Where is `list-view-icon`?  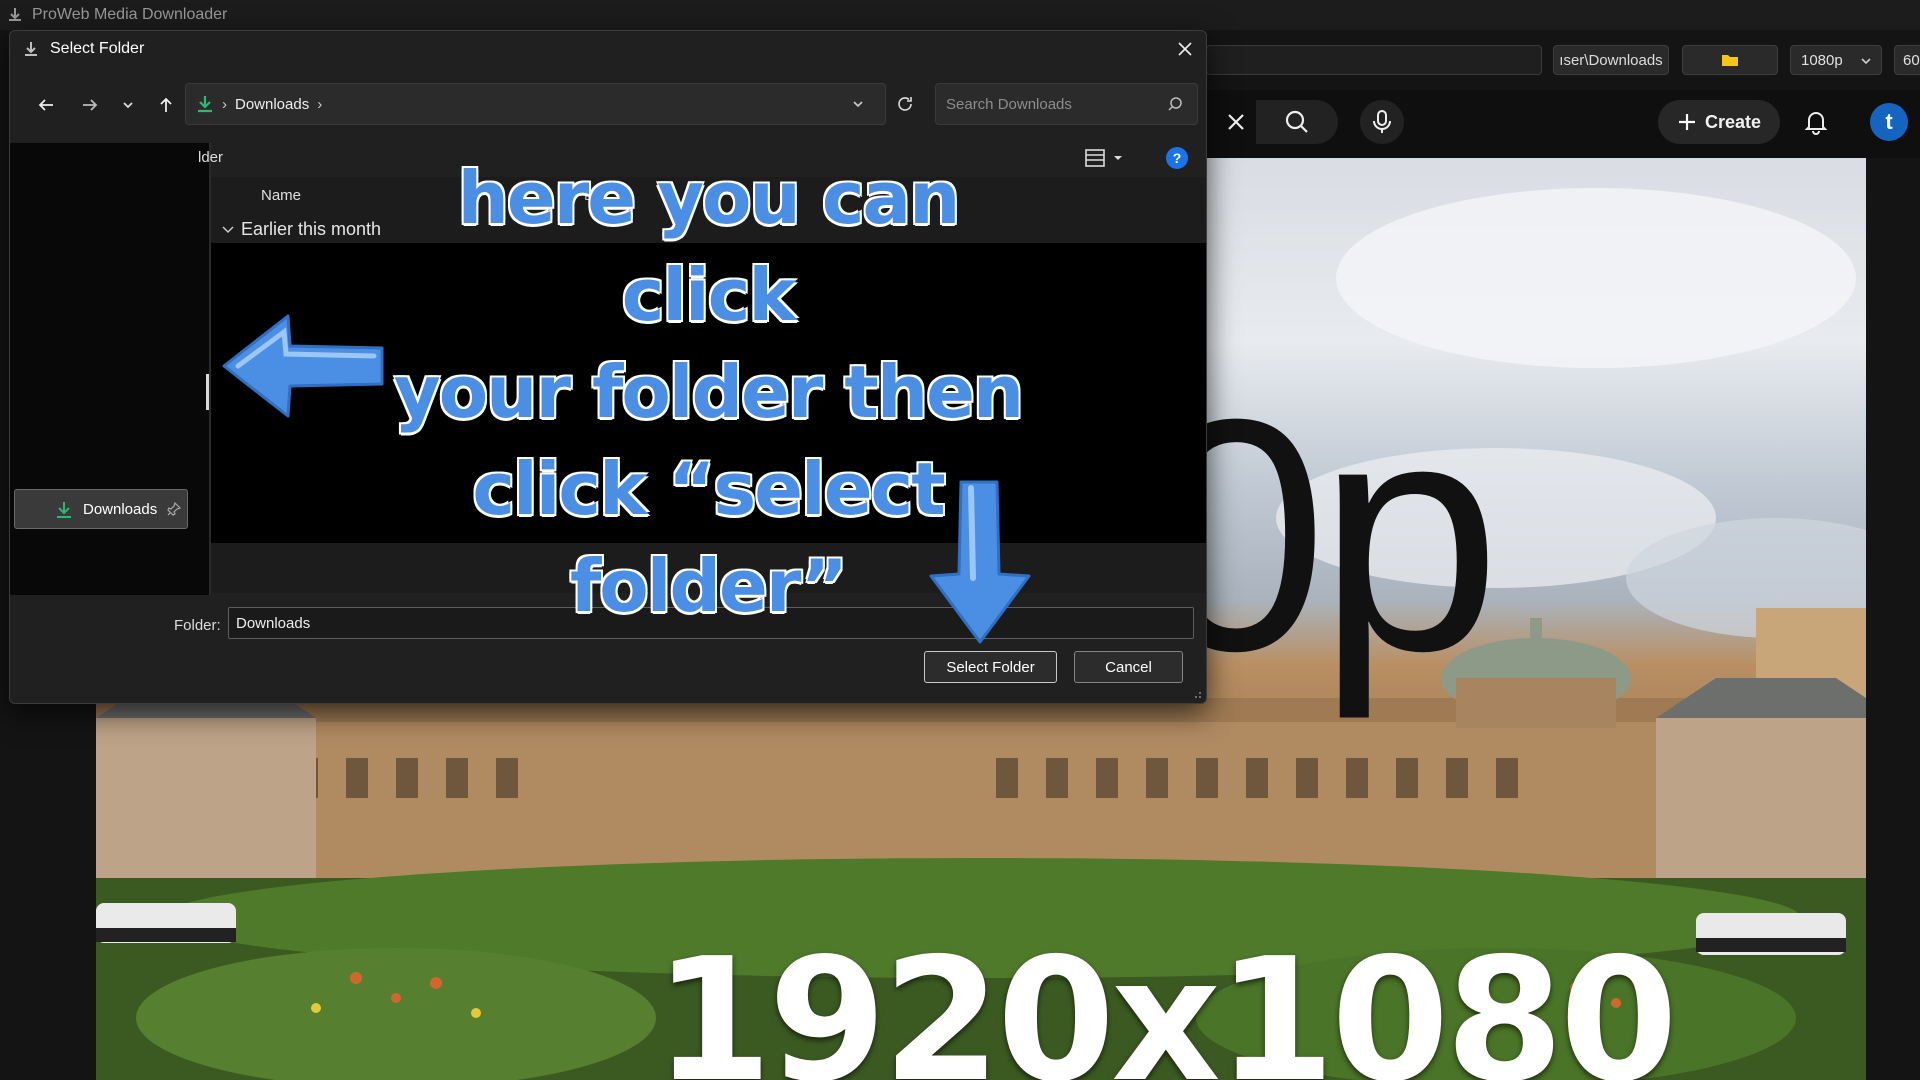
list-view-icon is located at coordinates (1095, 158).